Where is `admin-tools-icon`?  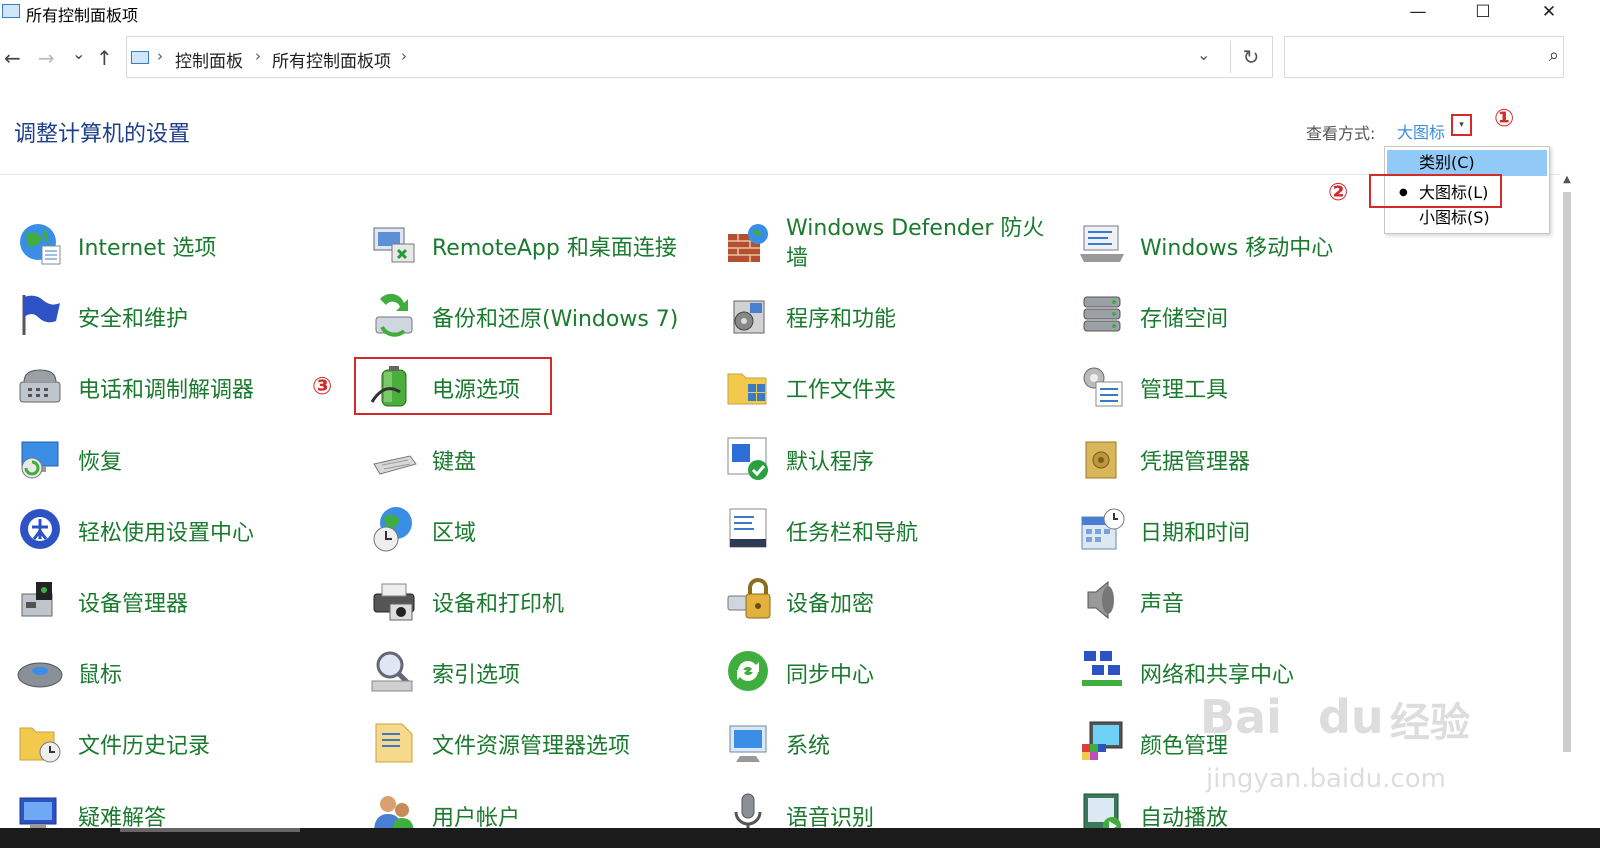
admin-tools-icon is located at coordinates (1102, 386).